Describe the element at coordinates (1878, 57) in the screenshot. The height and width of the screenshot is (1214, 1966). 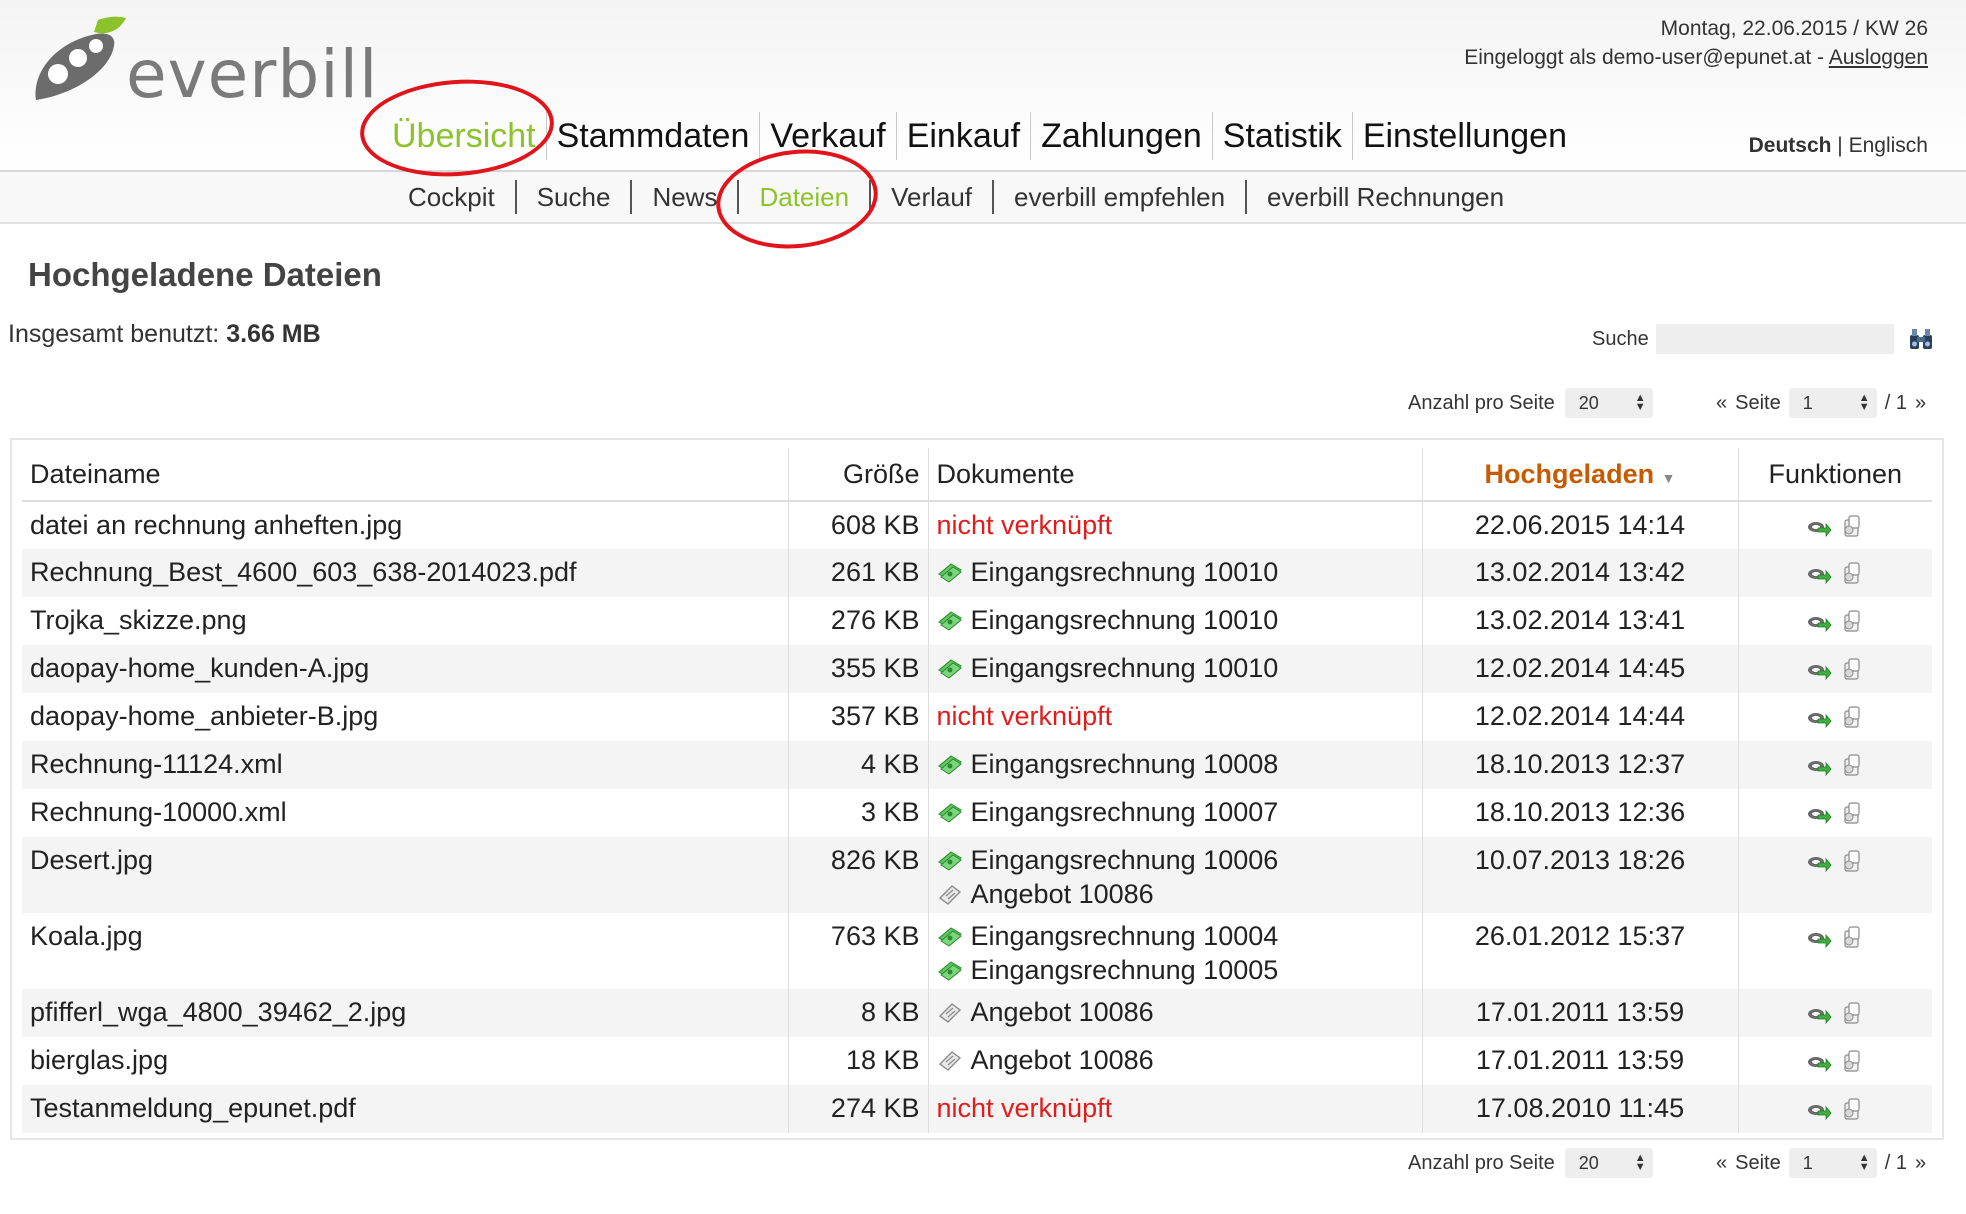
I see `logout-link: Ausloggen` at that location.